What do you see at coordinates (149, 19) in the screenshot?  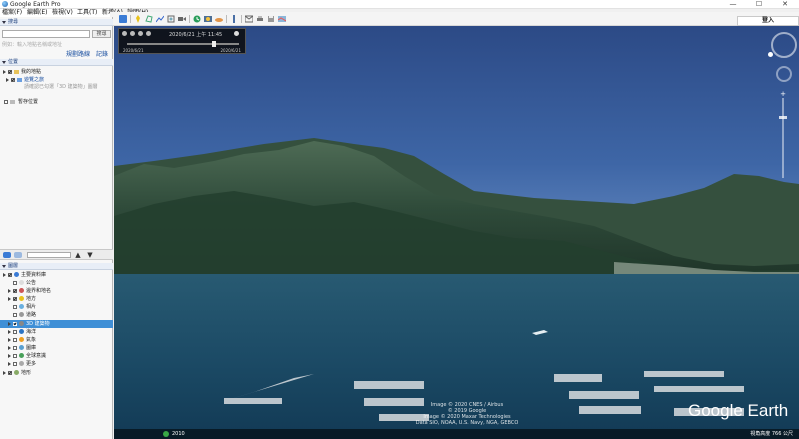 I see `polygon-icon` at bounding box center [149, 19].